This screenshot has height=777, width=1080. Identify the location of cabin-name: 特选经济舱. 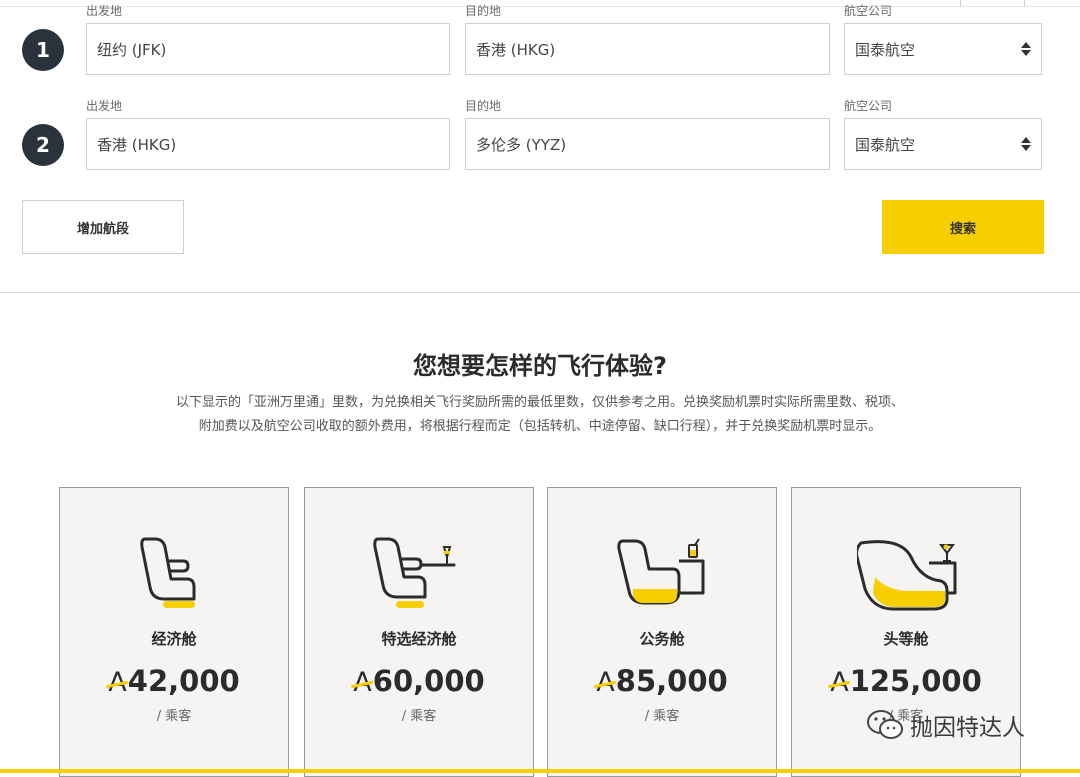
(419, 639).